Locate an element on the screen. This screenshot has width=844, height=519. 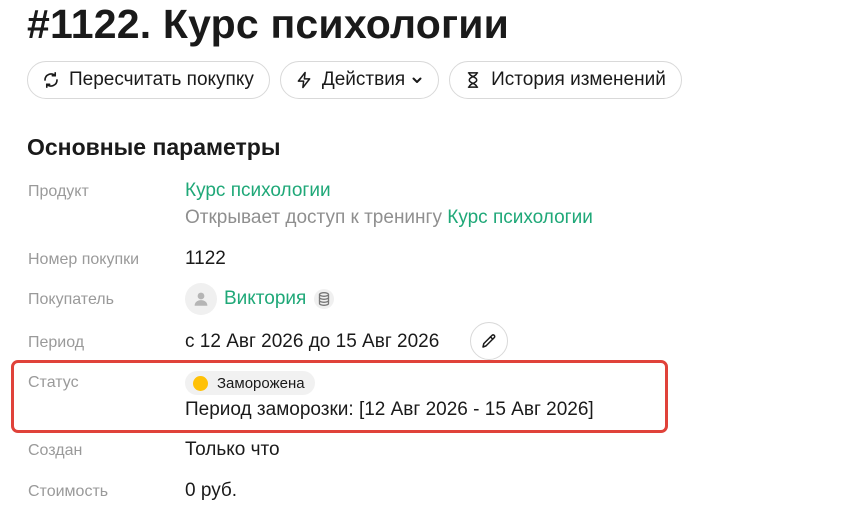
change-history-label: История изменений is located at coordinates (578, 79).